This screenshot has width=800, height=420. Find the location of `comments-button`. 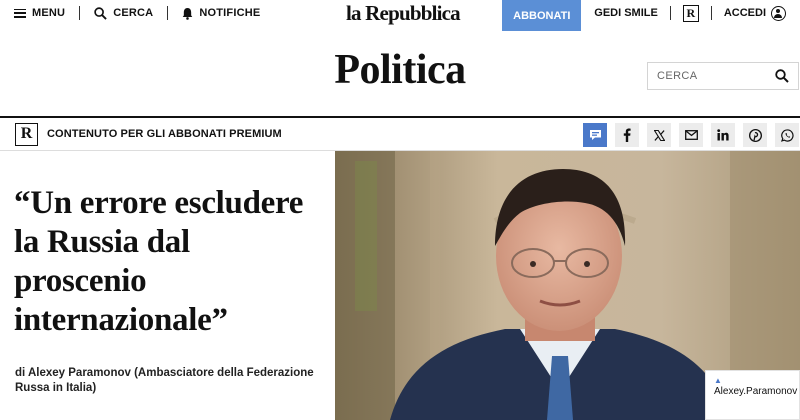

comments-button is located at coordinates (595, 135).